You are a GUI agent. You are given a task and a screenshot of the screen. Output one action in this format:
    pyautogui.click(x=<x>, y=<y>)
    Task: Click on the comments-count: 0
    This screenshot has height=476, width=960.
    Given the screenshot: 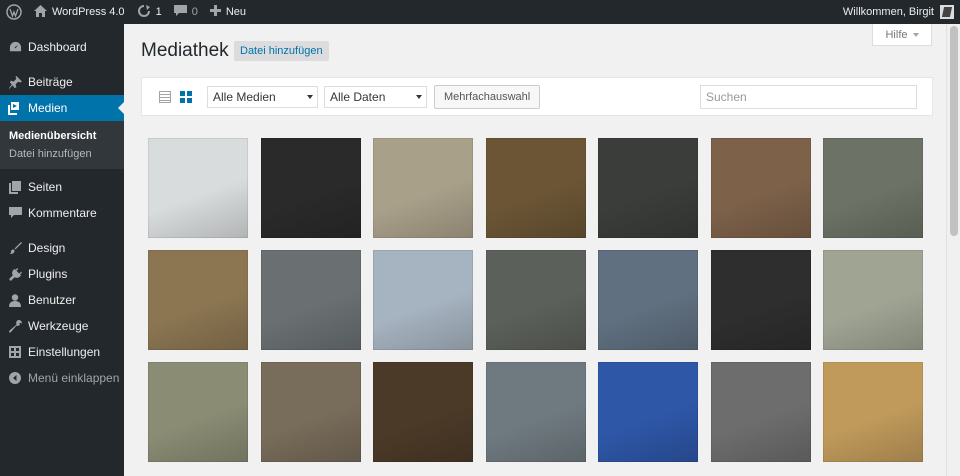 What is the action you would take?
    pyautogui.click(x=194, y=12)
    